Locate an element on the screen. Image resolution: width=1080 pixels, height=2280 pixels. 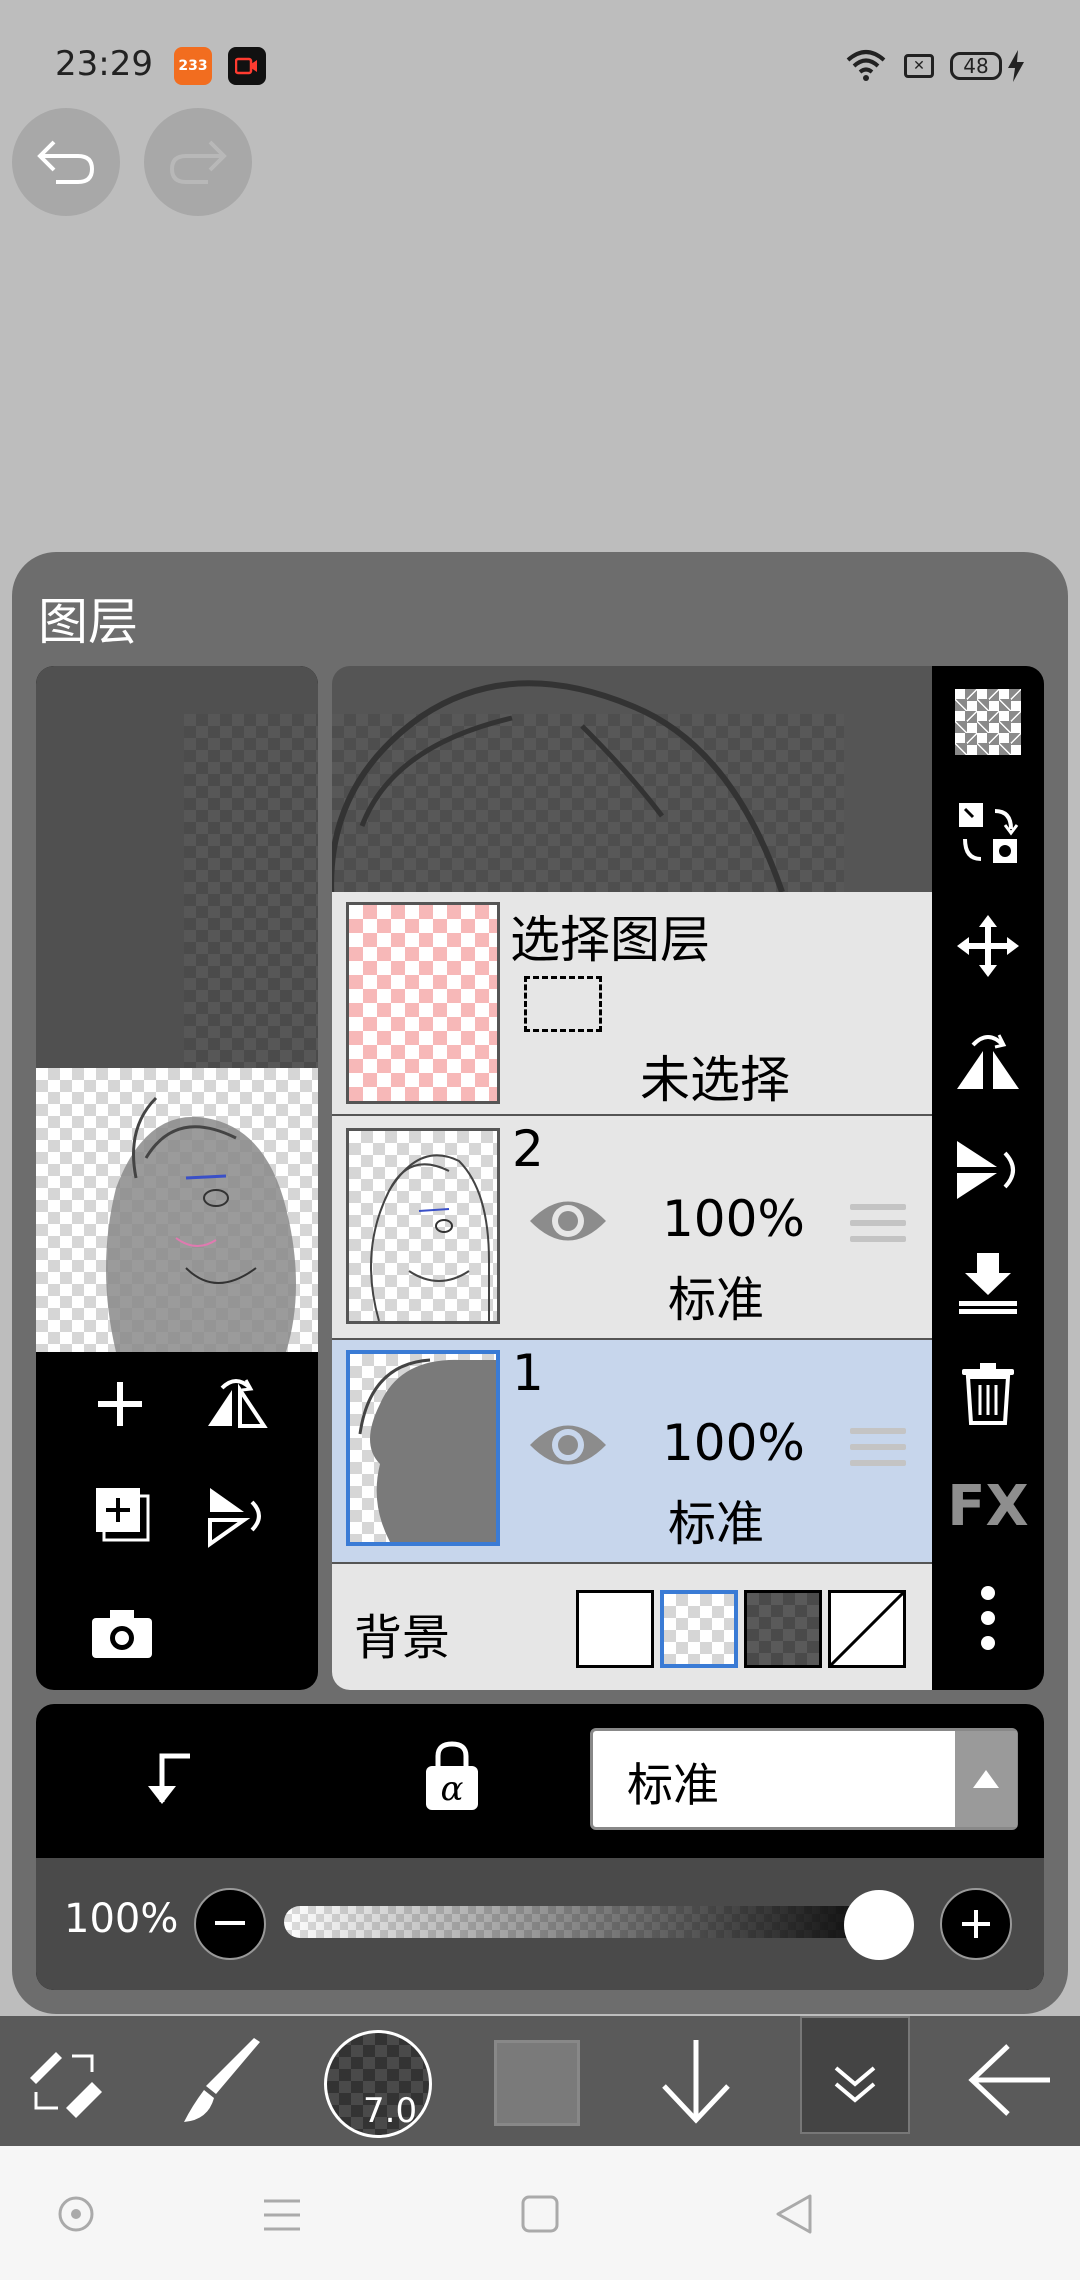
plus-icon is located at coordinates (976, 1924).